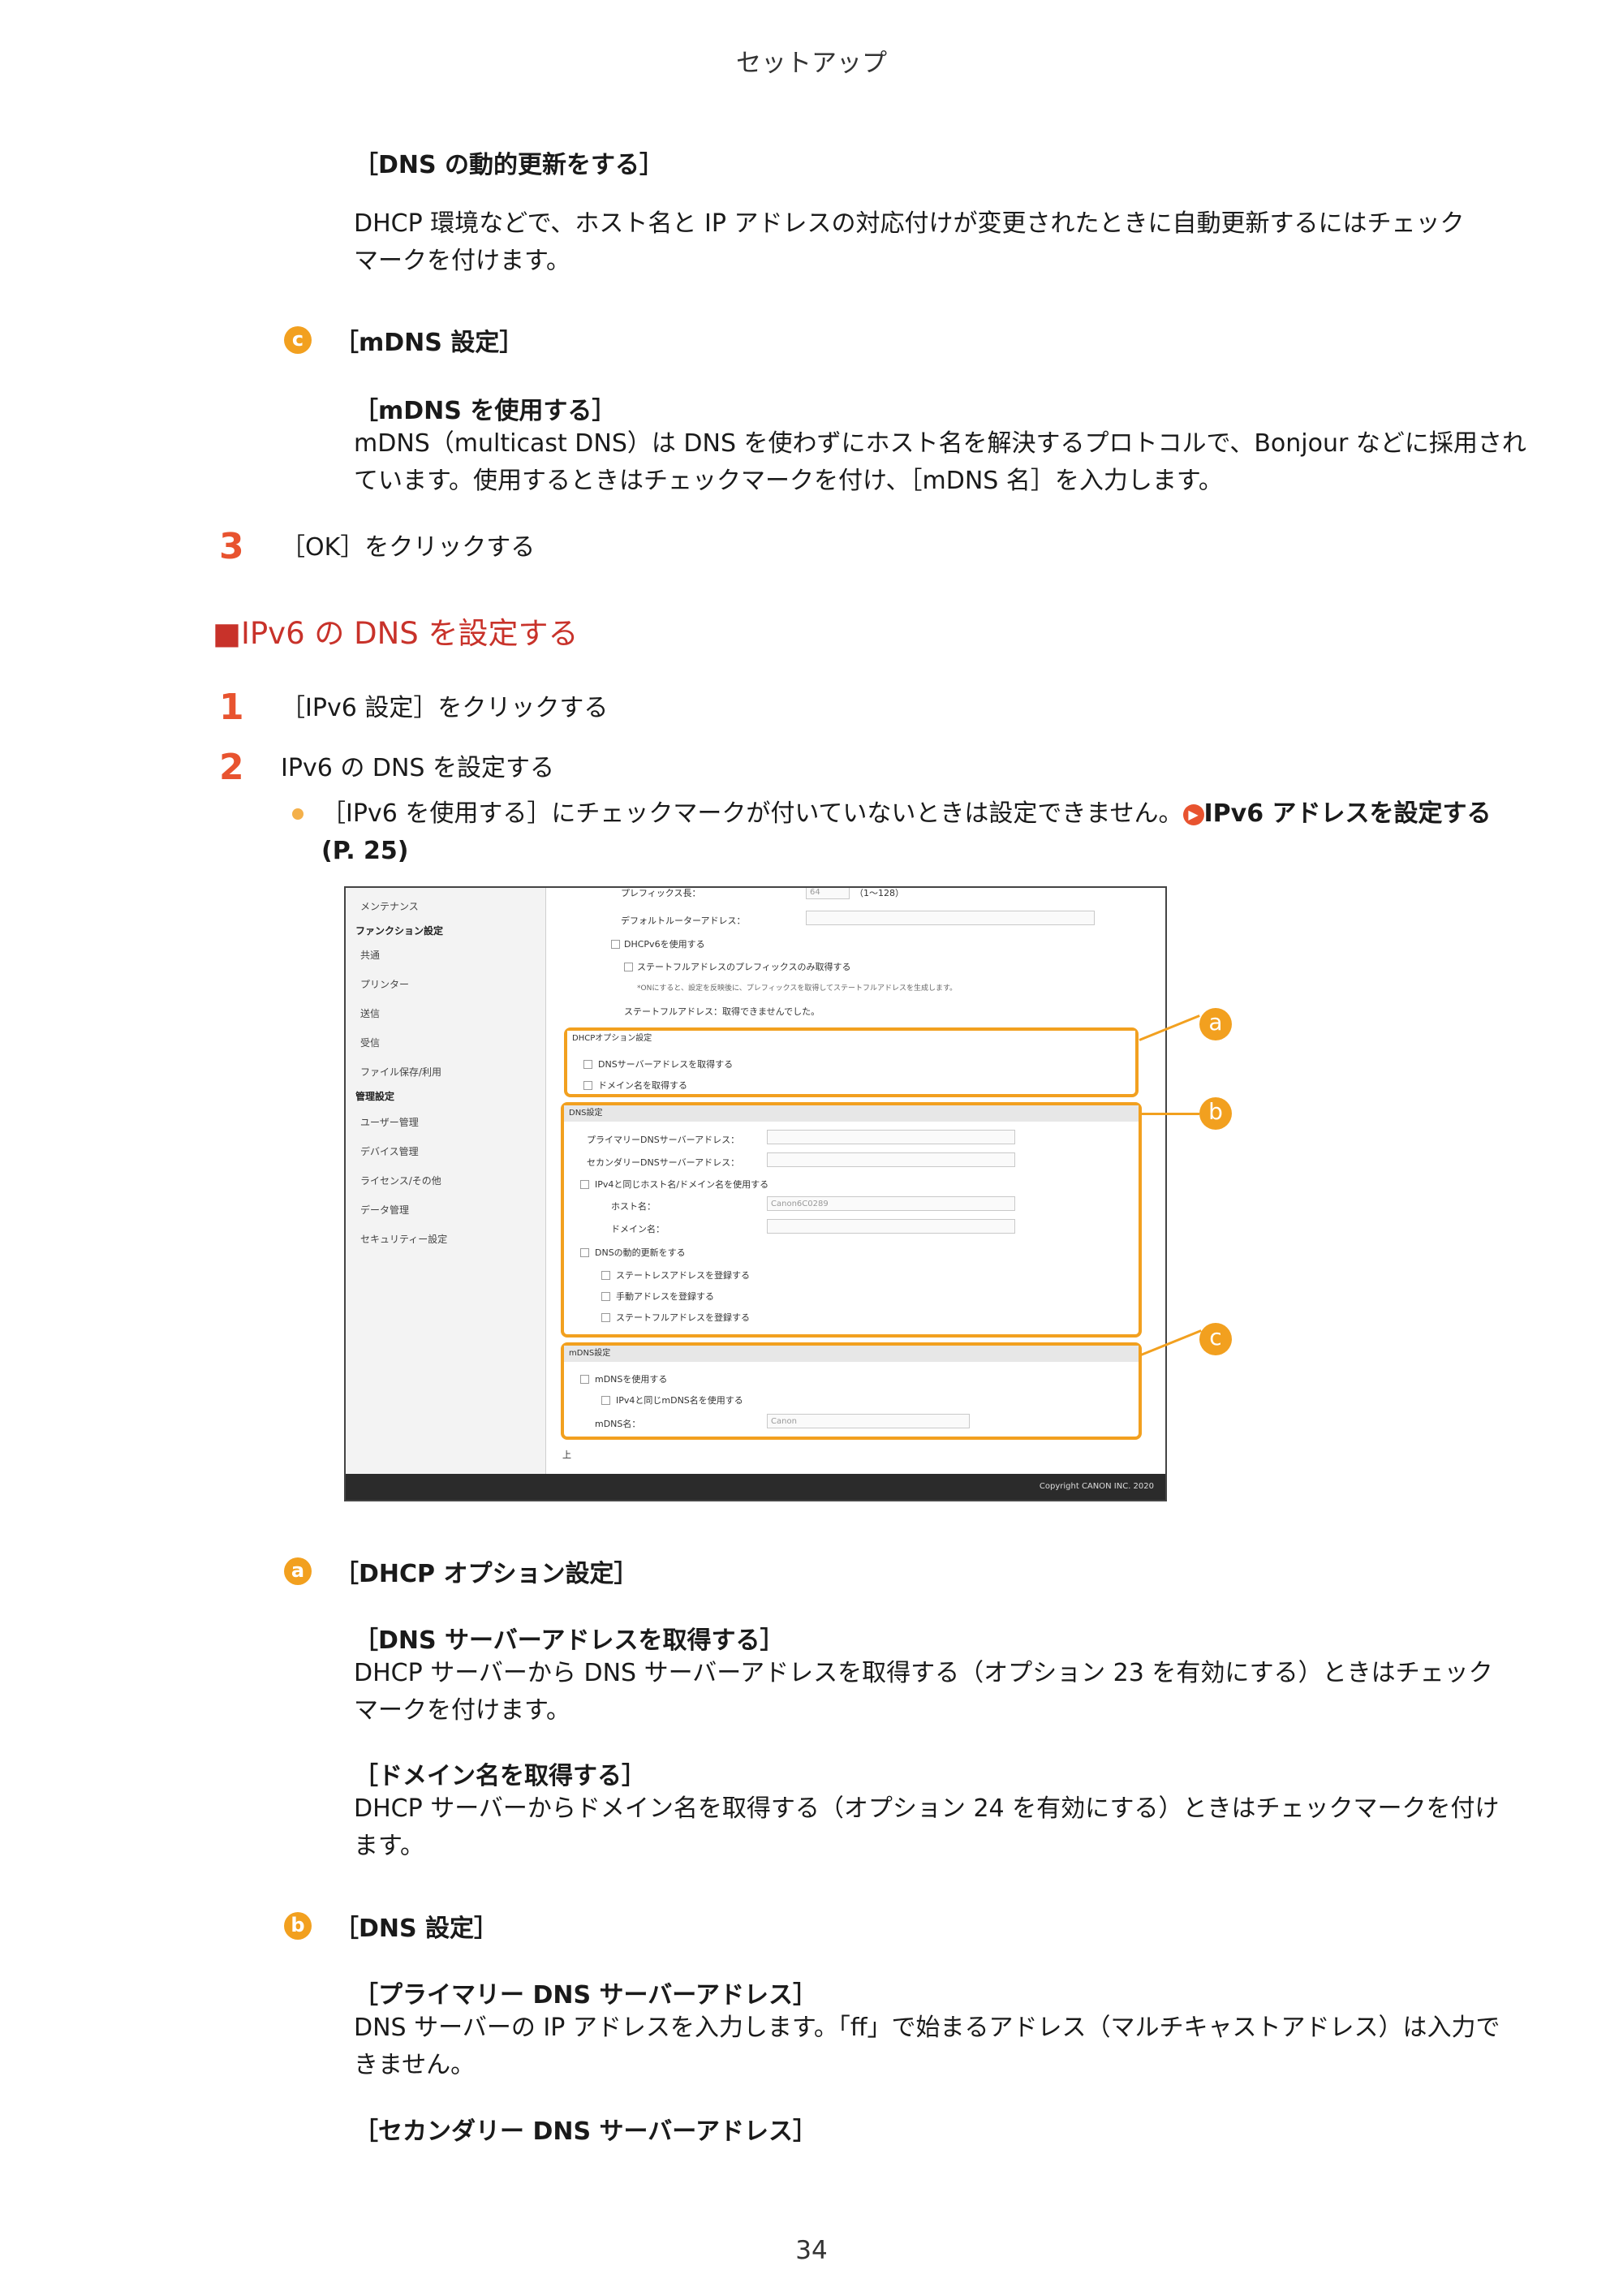 This screenshot has width=1623, height=2296. Describe the element at coordinates (586, 1996) in the screenshot. I see `primary-dns-title: ［プライマリー DNS サーバーアドレス］` at that location.